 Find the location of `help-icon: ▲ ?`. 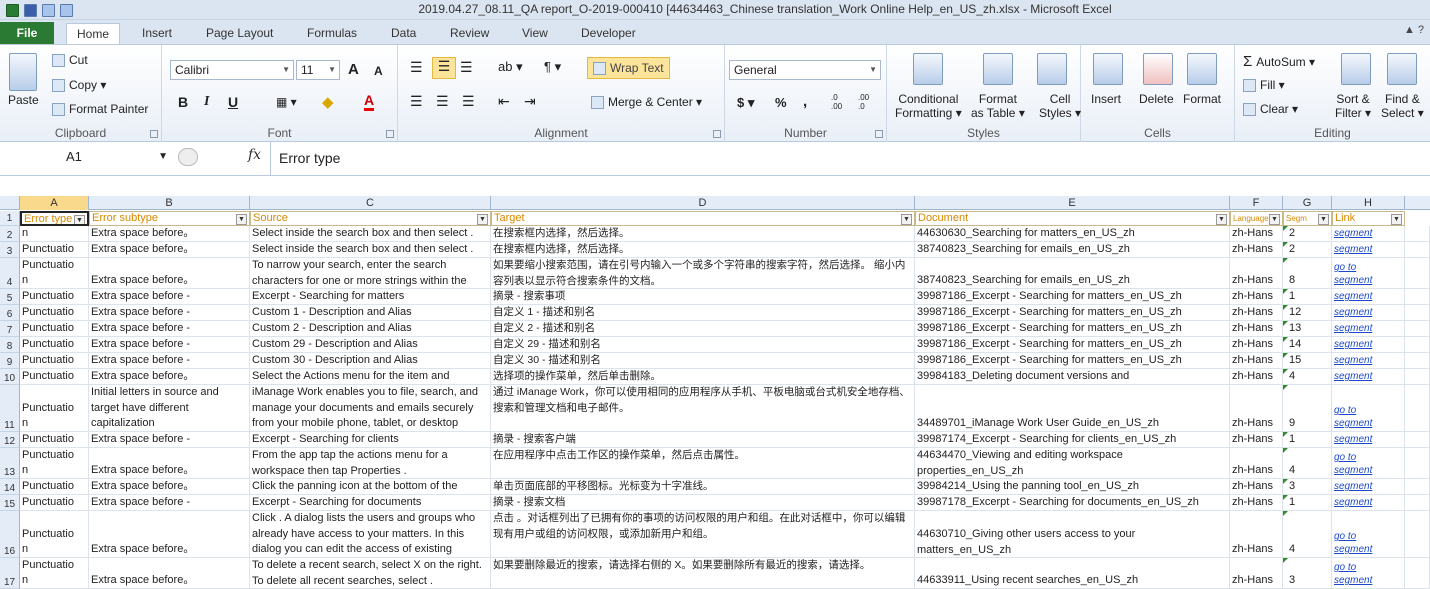

help-icon: ▲ ? is located at coordinates (1414, 30).